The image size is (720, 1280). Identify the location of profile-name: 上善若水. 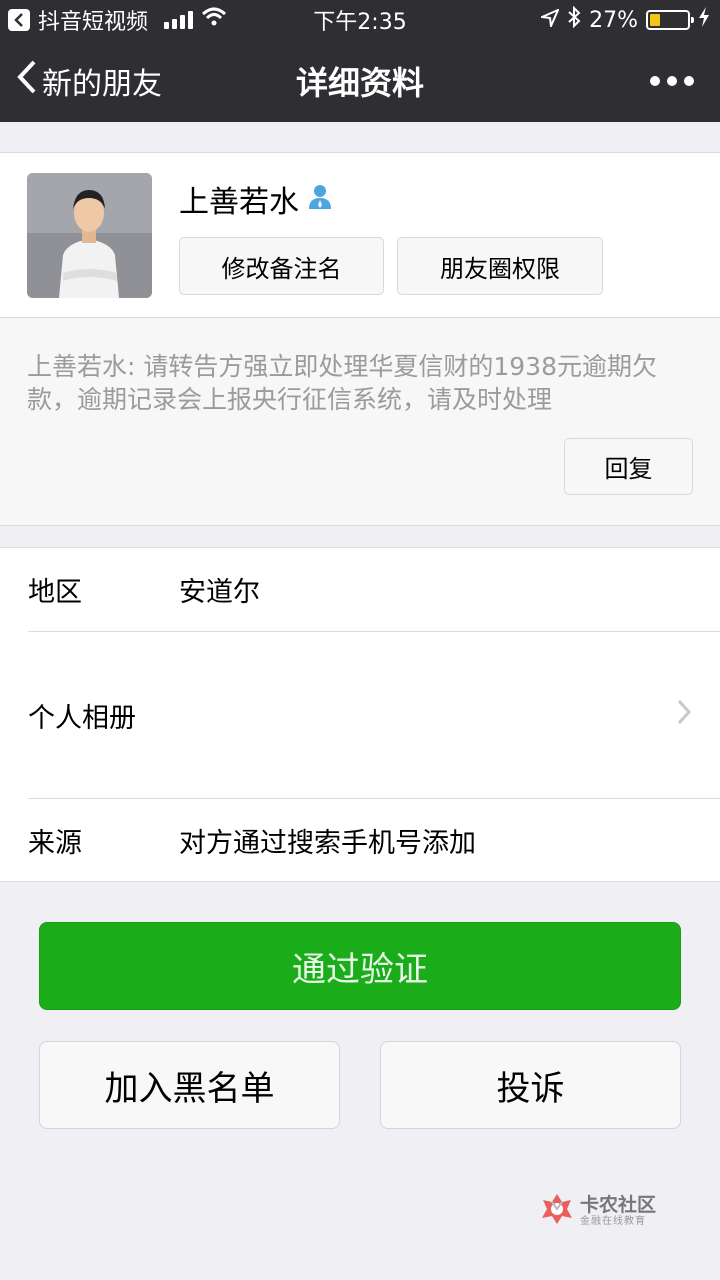
(256, 199).